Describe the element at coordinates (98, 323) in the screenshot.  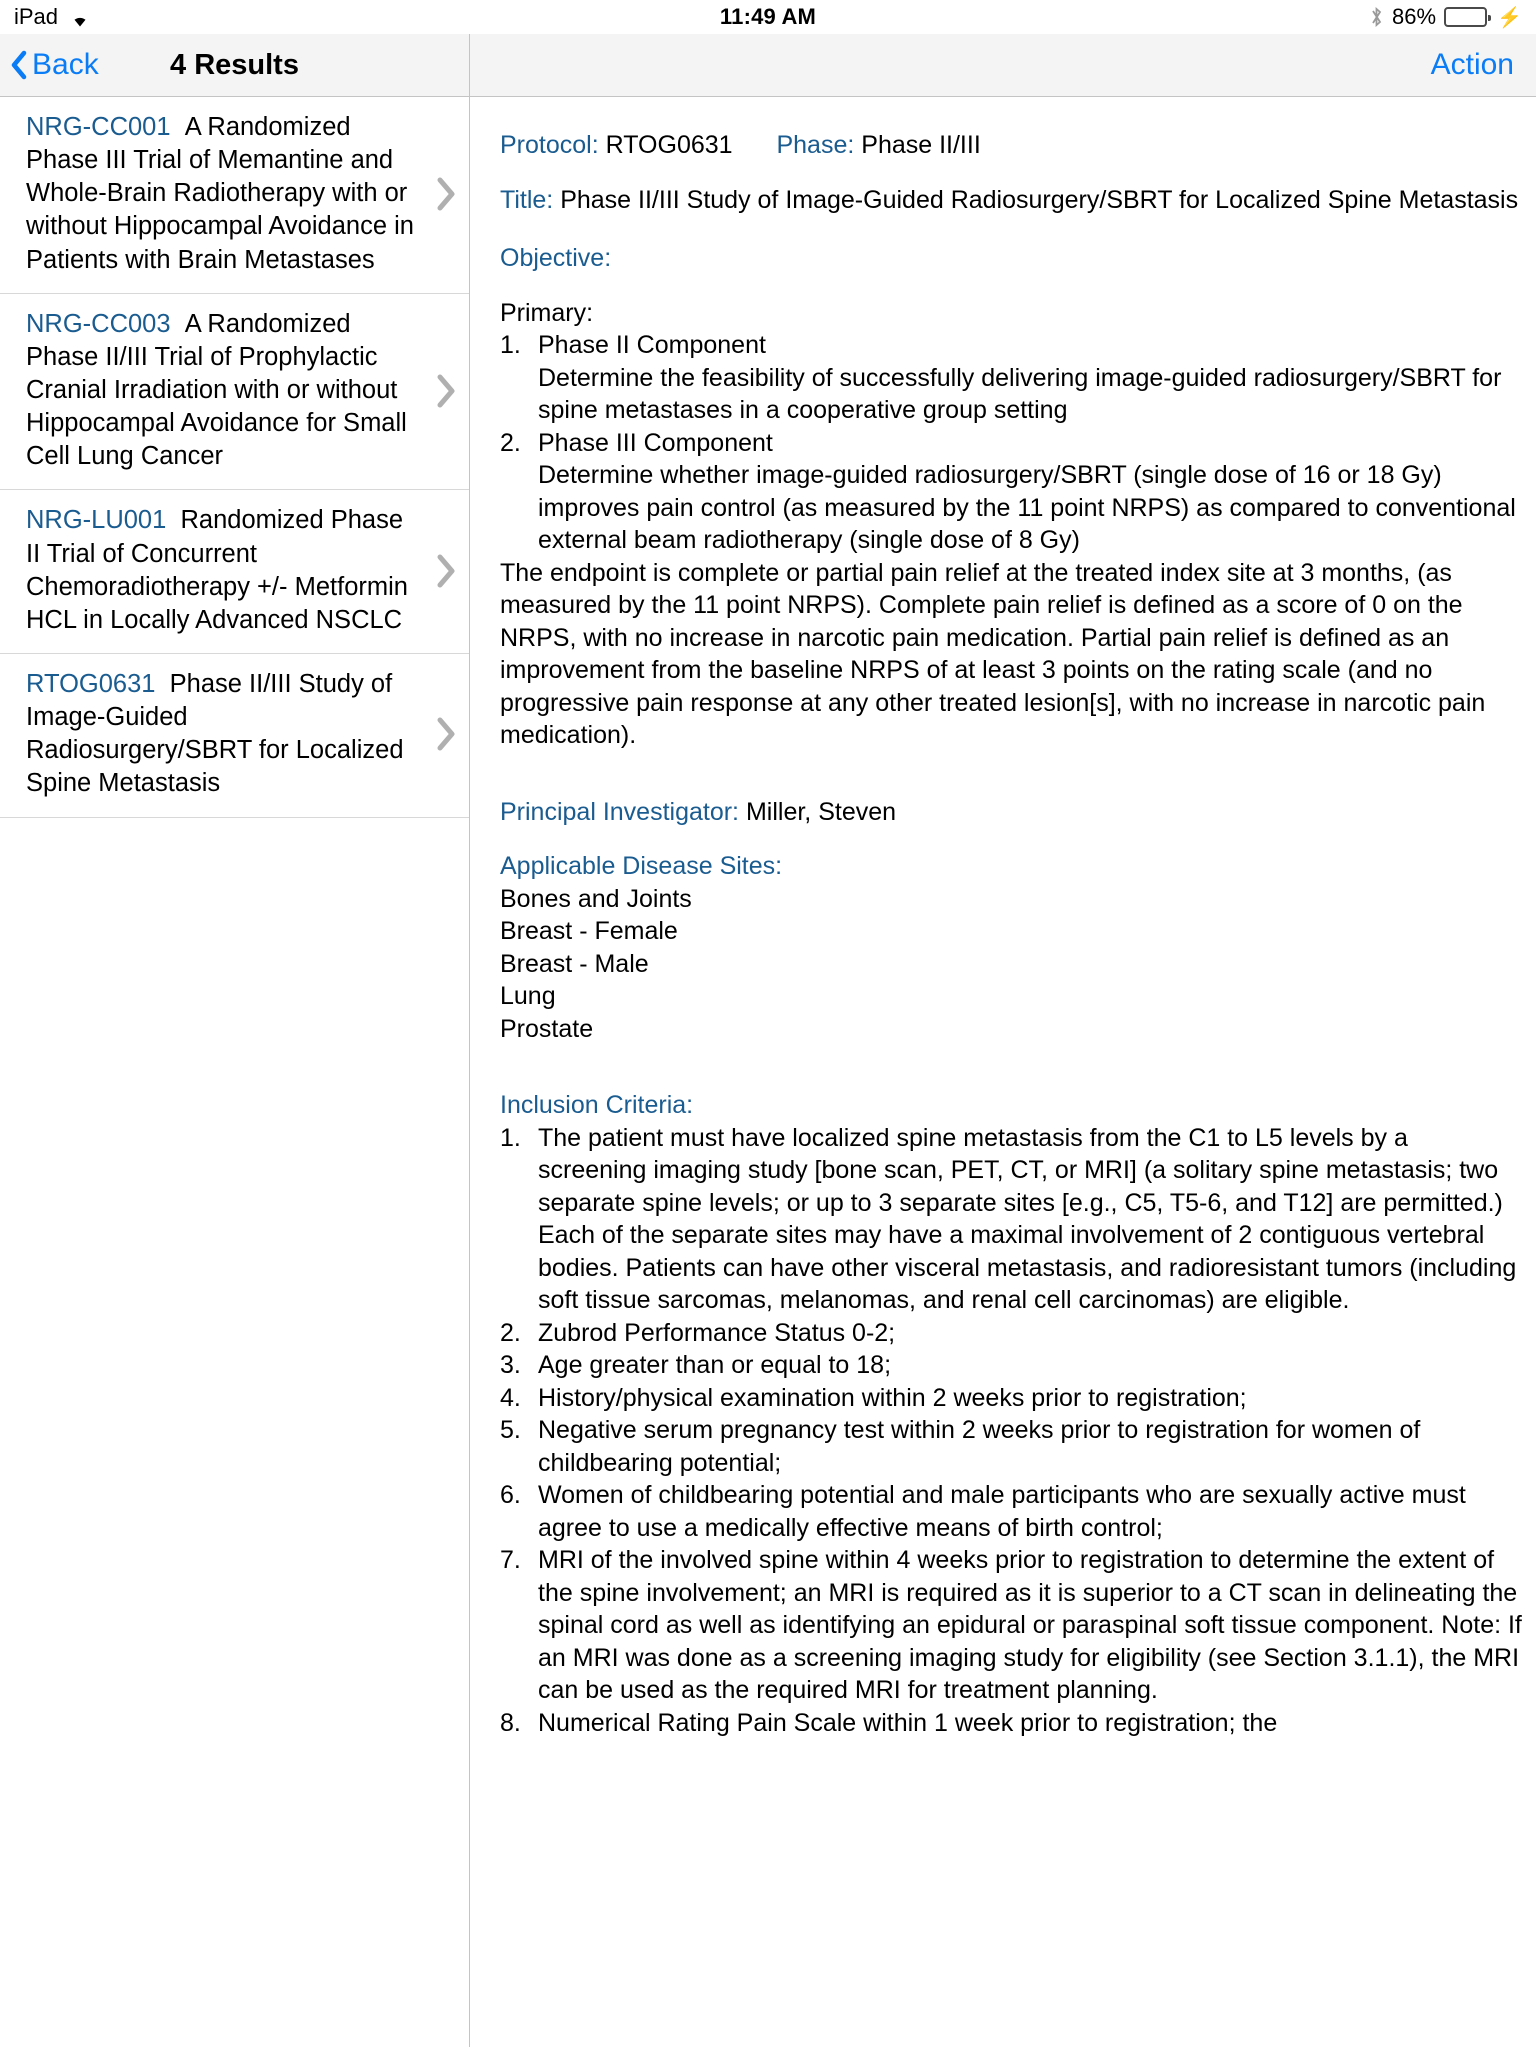
I see `result-protocol-code: NRG-CC003` at that location.